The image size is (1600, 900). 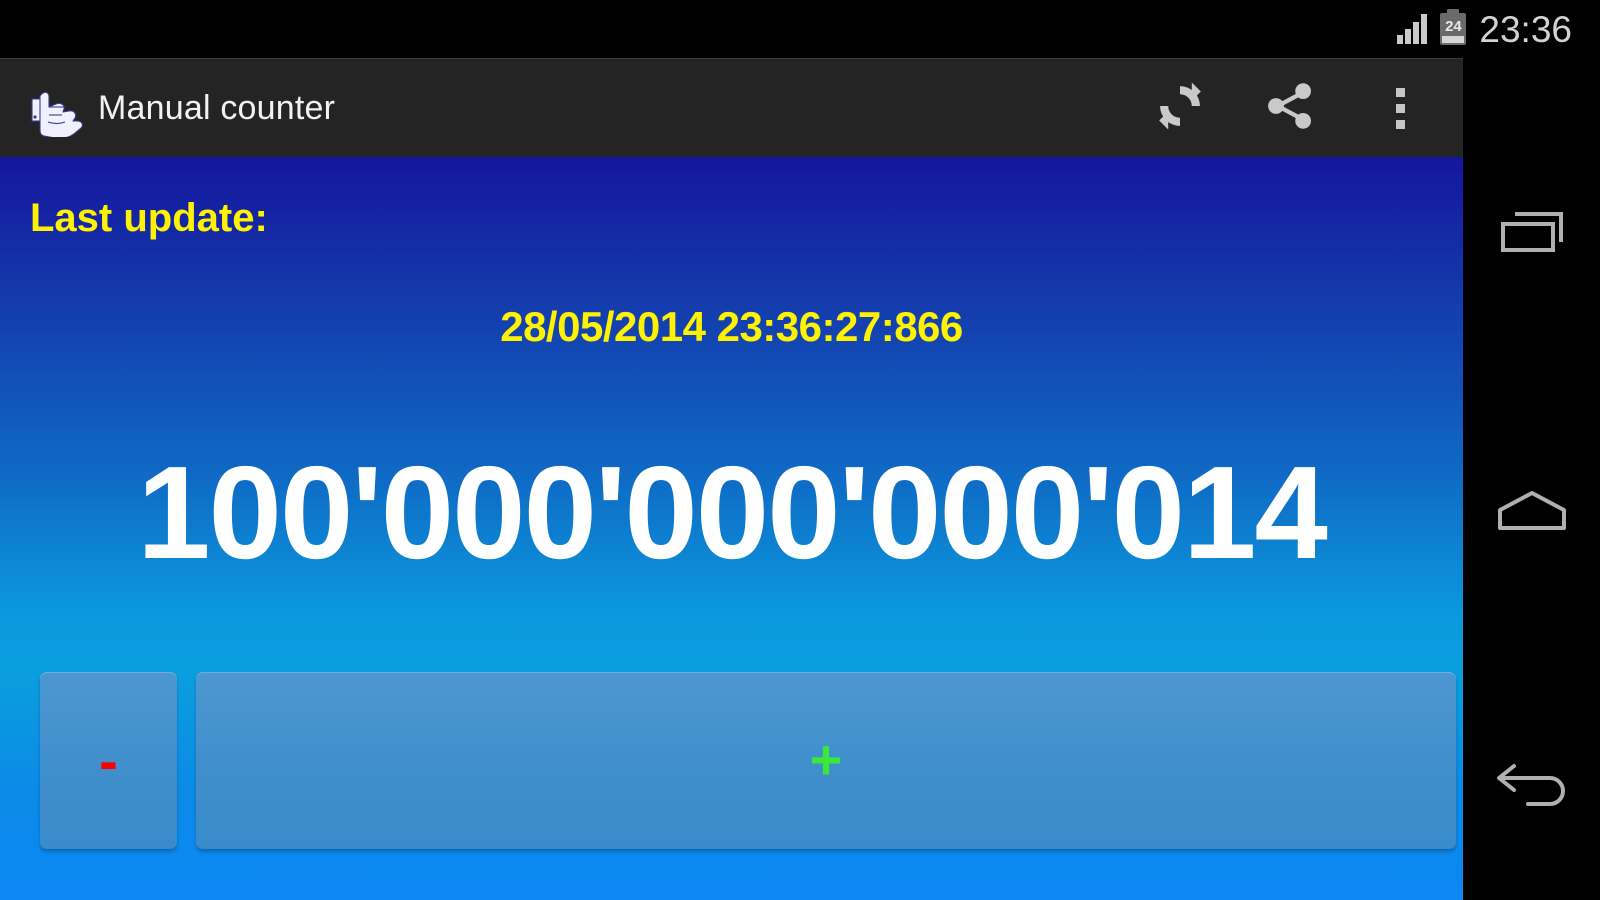 I want to click on system-navigation-bar, so click(x=1531, y=479).